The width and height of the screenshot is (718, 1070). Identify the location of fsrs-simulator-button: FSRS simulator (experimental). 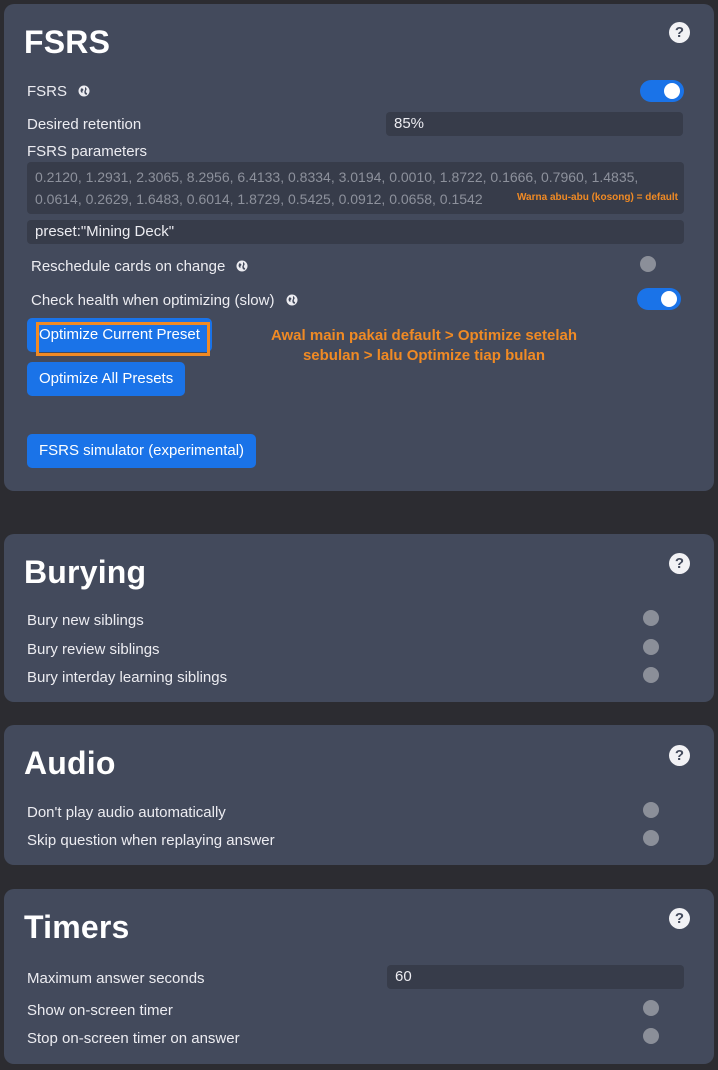
(142, 451).